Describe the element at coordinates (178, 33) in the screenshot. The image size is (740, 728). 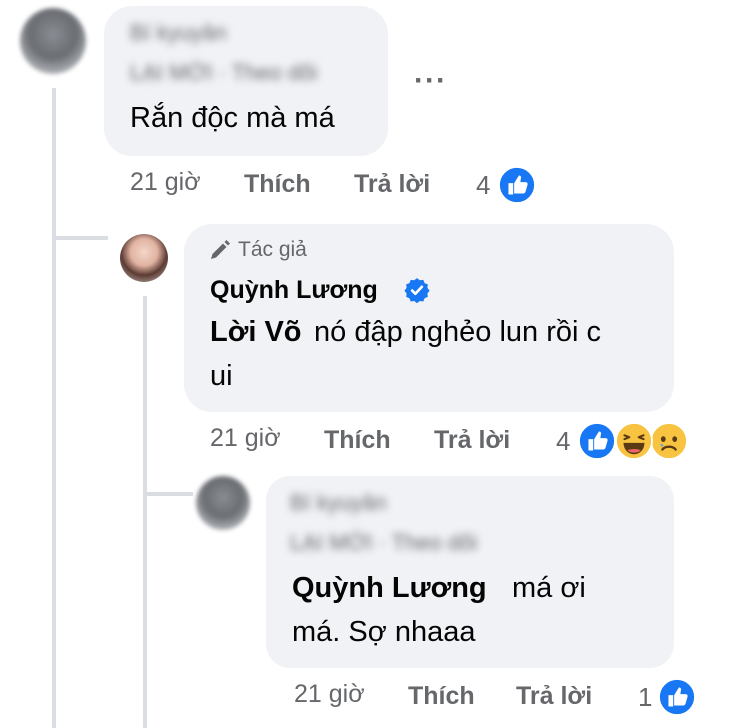
I see `commenter-name-blurred: Bí kyuyân` at that location.